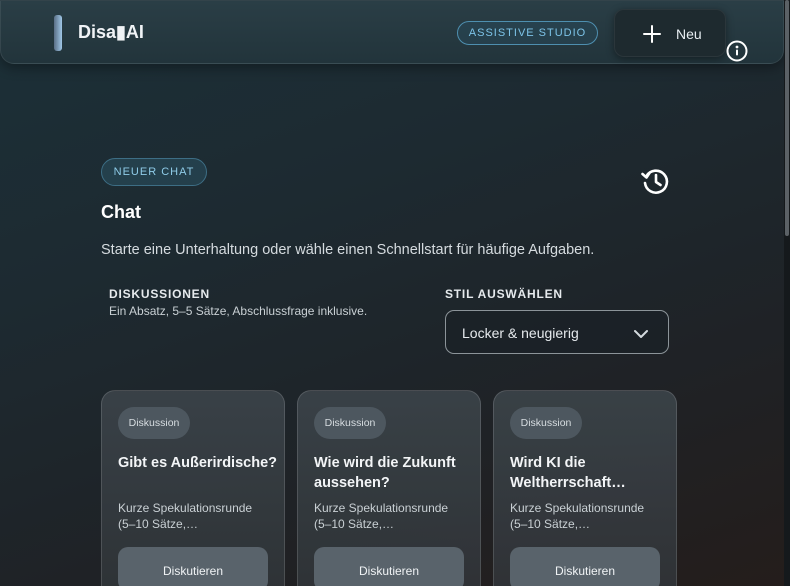 This screenshot has height=586, width=790. I want to click on brand-name: Disa▮AI, so click(111, 32).